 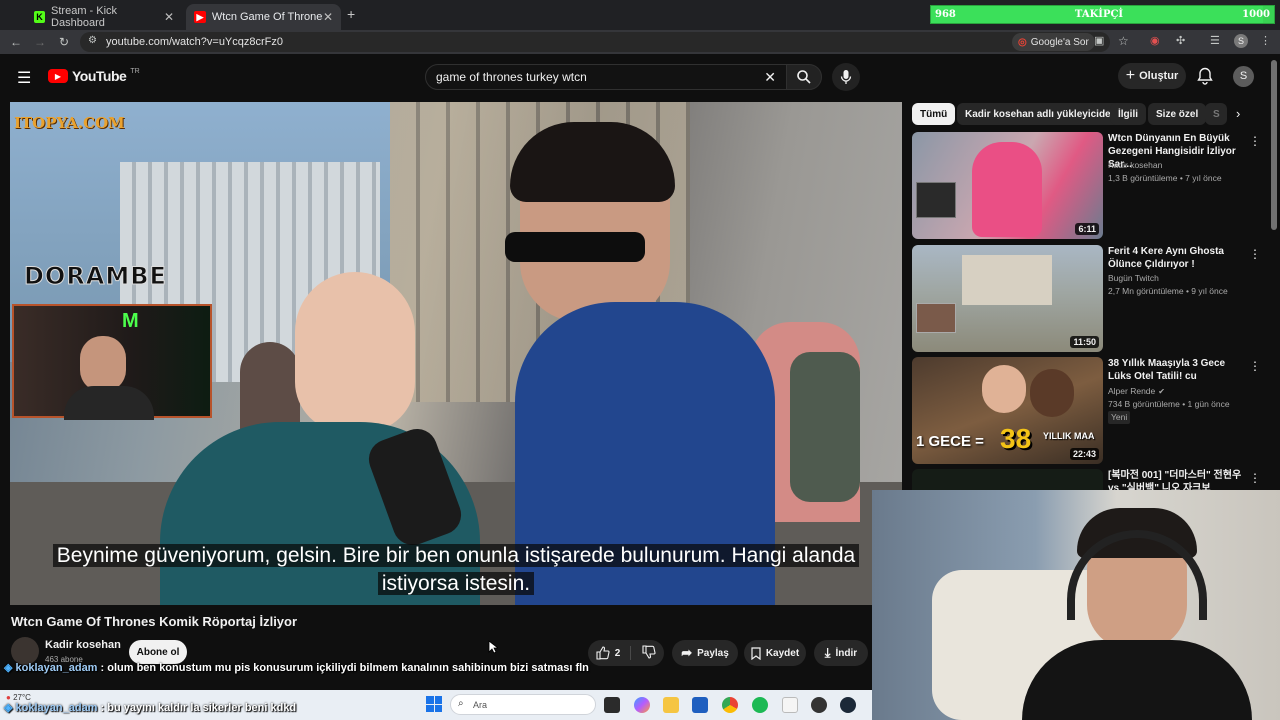 I want to click on clear-search-icon: ✕, so click(x=770, y=77).